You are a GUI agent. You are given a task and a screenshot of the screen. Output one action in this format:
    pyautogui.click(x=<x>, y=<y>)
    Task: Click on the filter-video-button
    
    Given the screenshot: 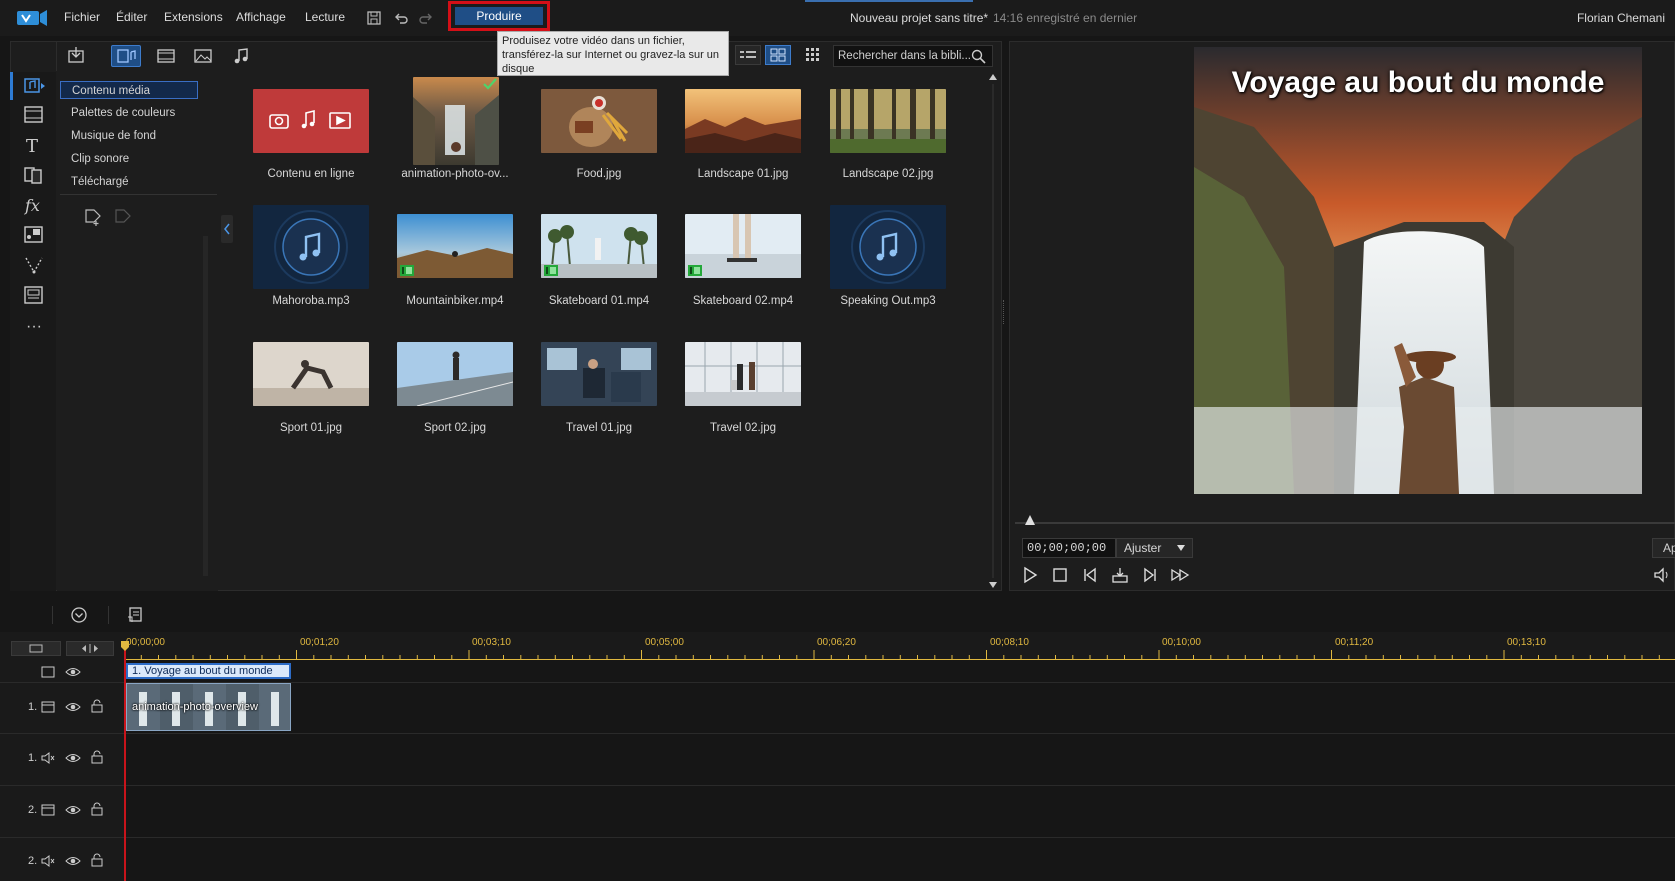 What is the action you would take?
    pyautogui.click(x=166, y=56)
    